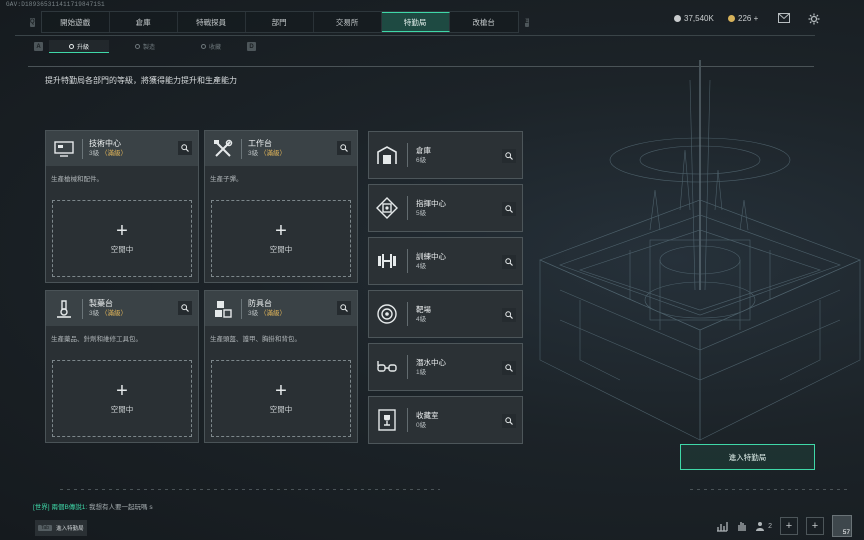 The image size is (864, 540). I want to click on avatar: 57, so click(842, 526).